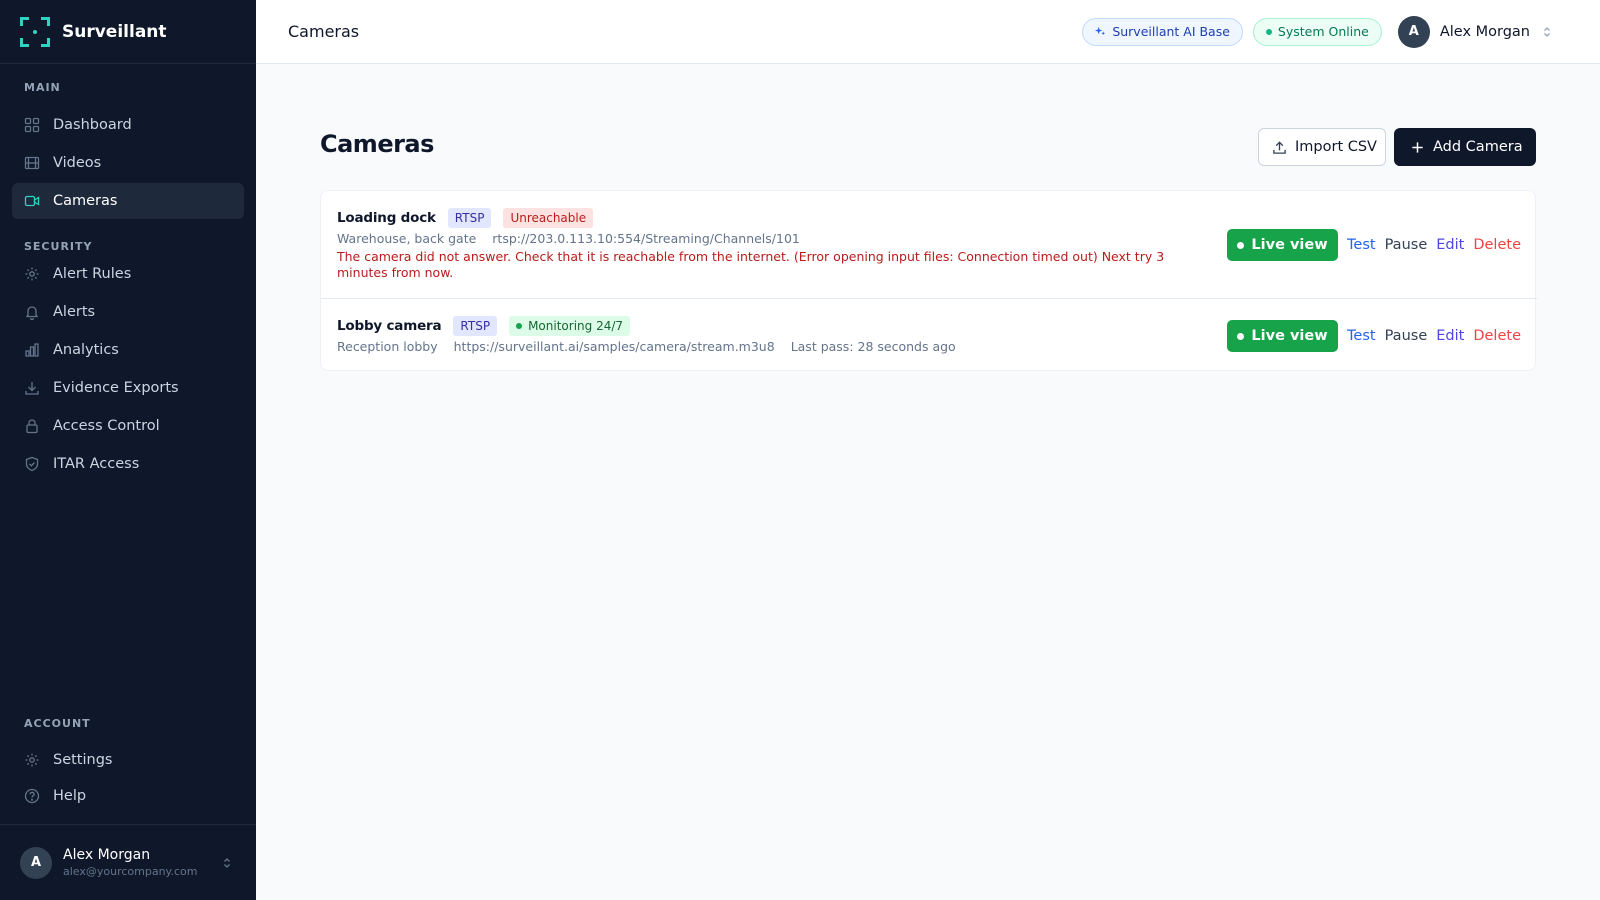 This screenshot has width=1600, height=900. I want to click on ai-base-label: Surveillant AI Base, so click(1171, 31).